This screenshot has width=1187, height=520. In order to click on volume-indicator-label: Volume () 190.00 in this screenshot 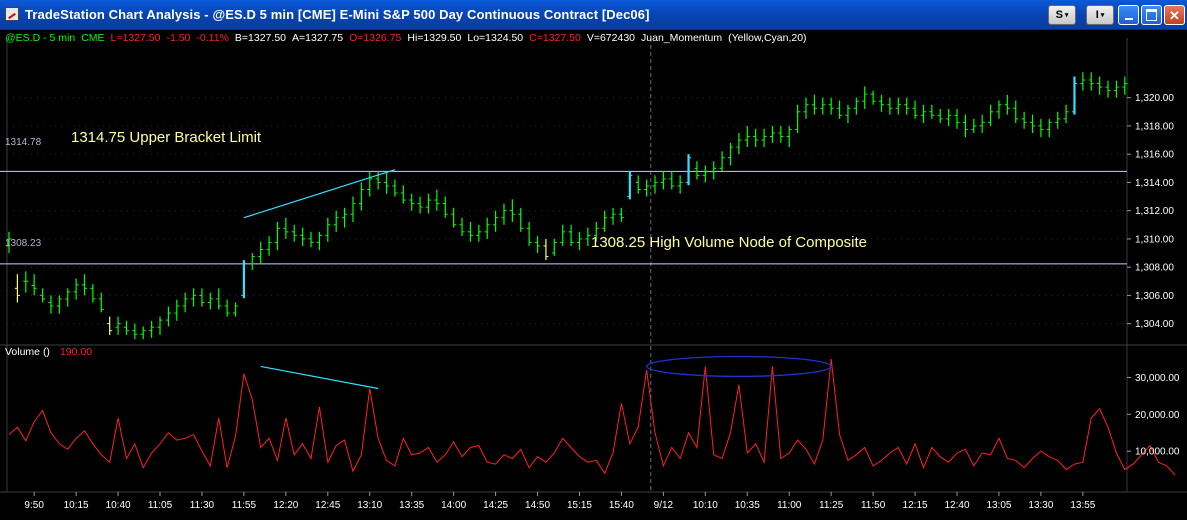, I will do `click(48, 352)`.